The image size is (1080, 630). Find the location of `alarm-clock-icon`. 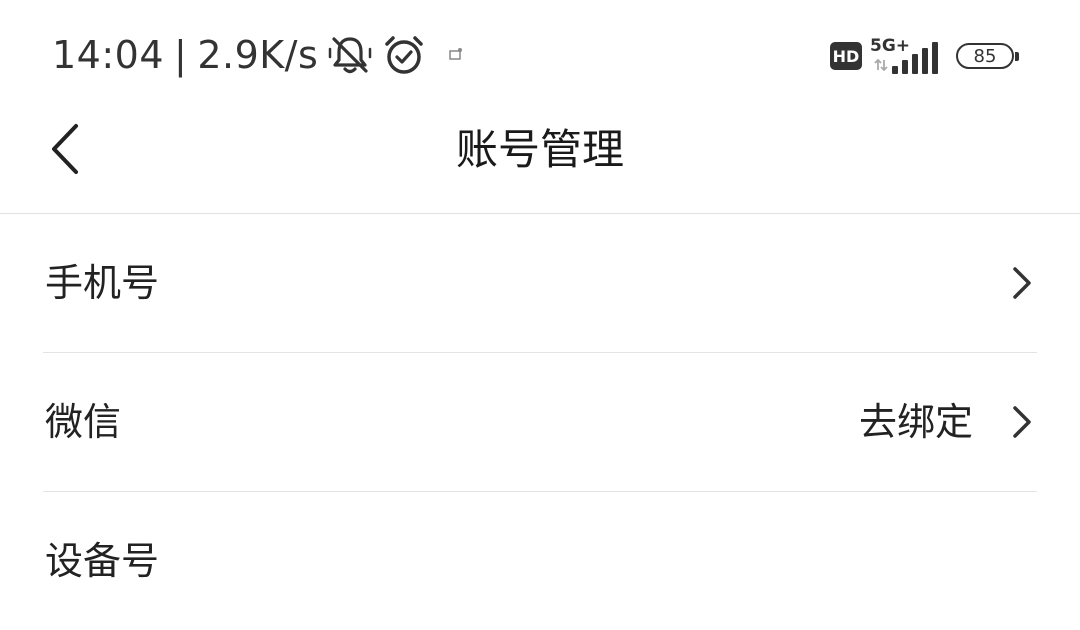

alarm-clock-icon is located at coordinates (404, 55).